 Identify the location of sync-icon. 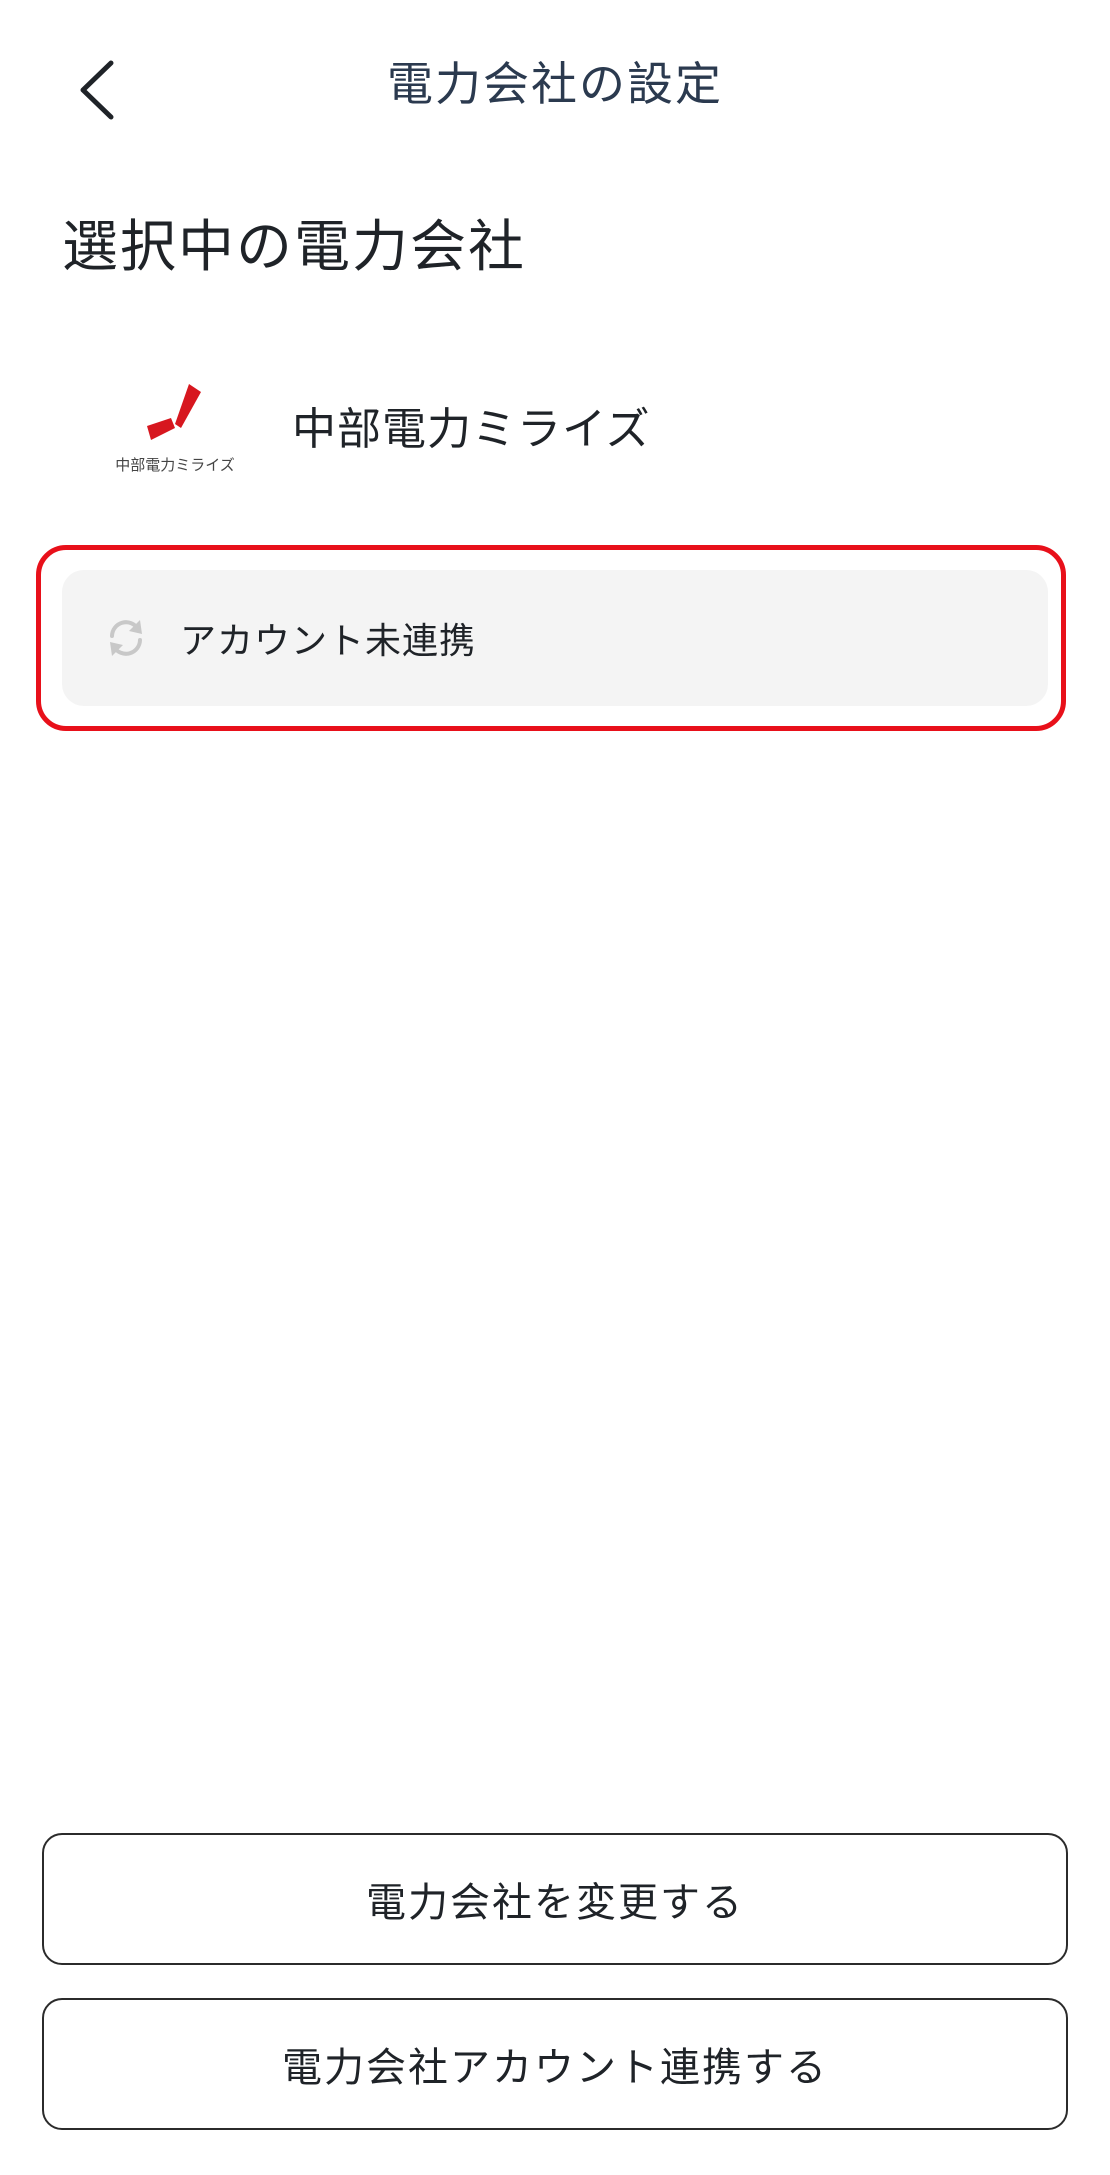
(126, 638).